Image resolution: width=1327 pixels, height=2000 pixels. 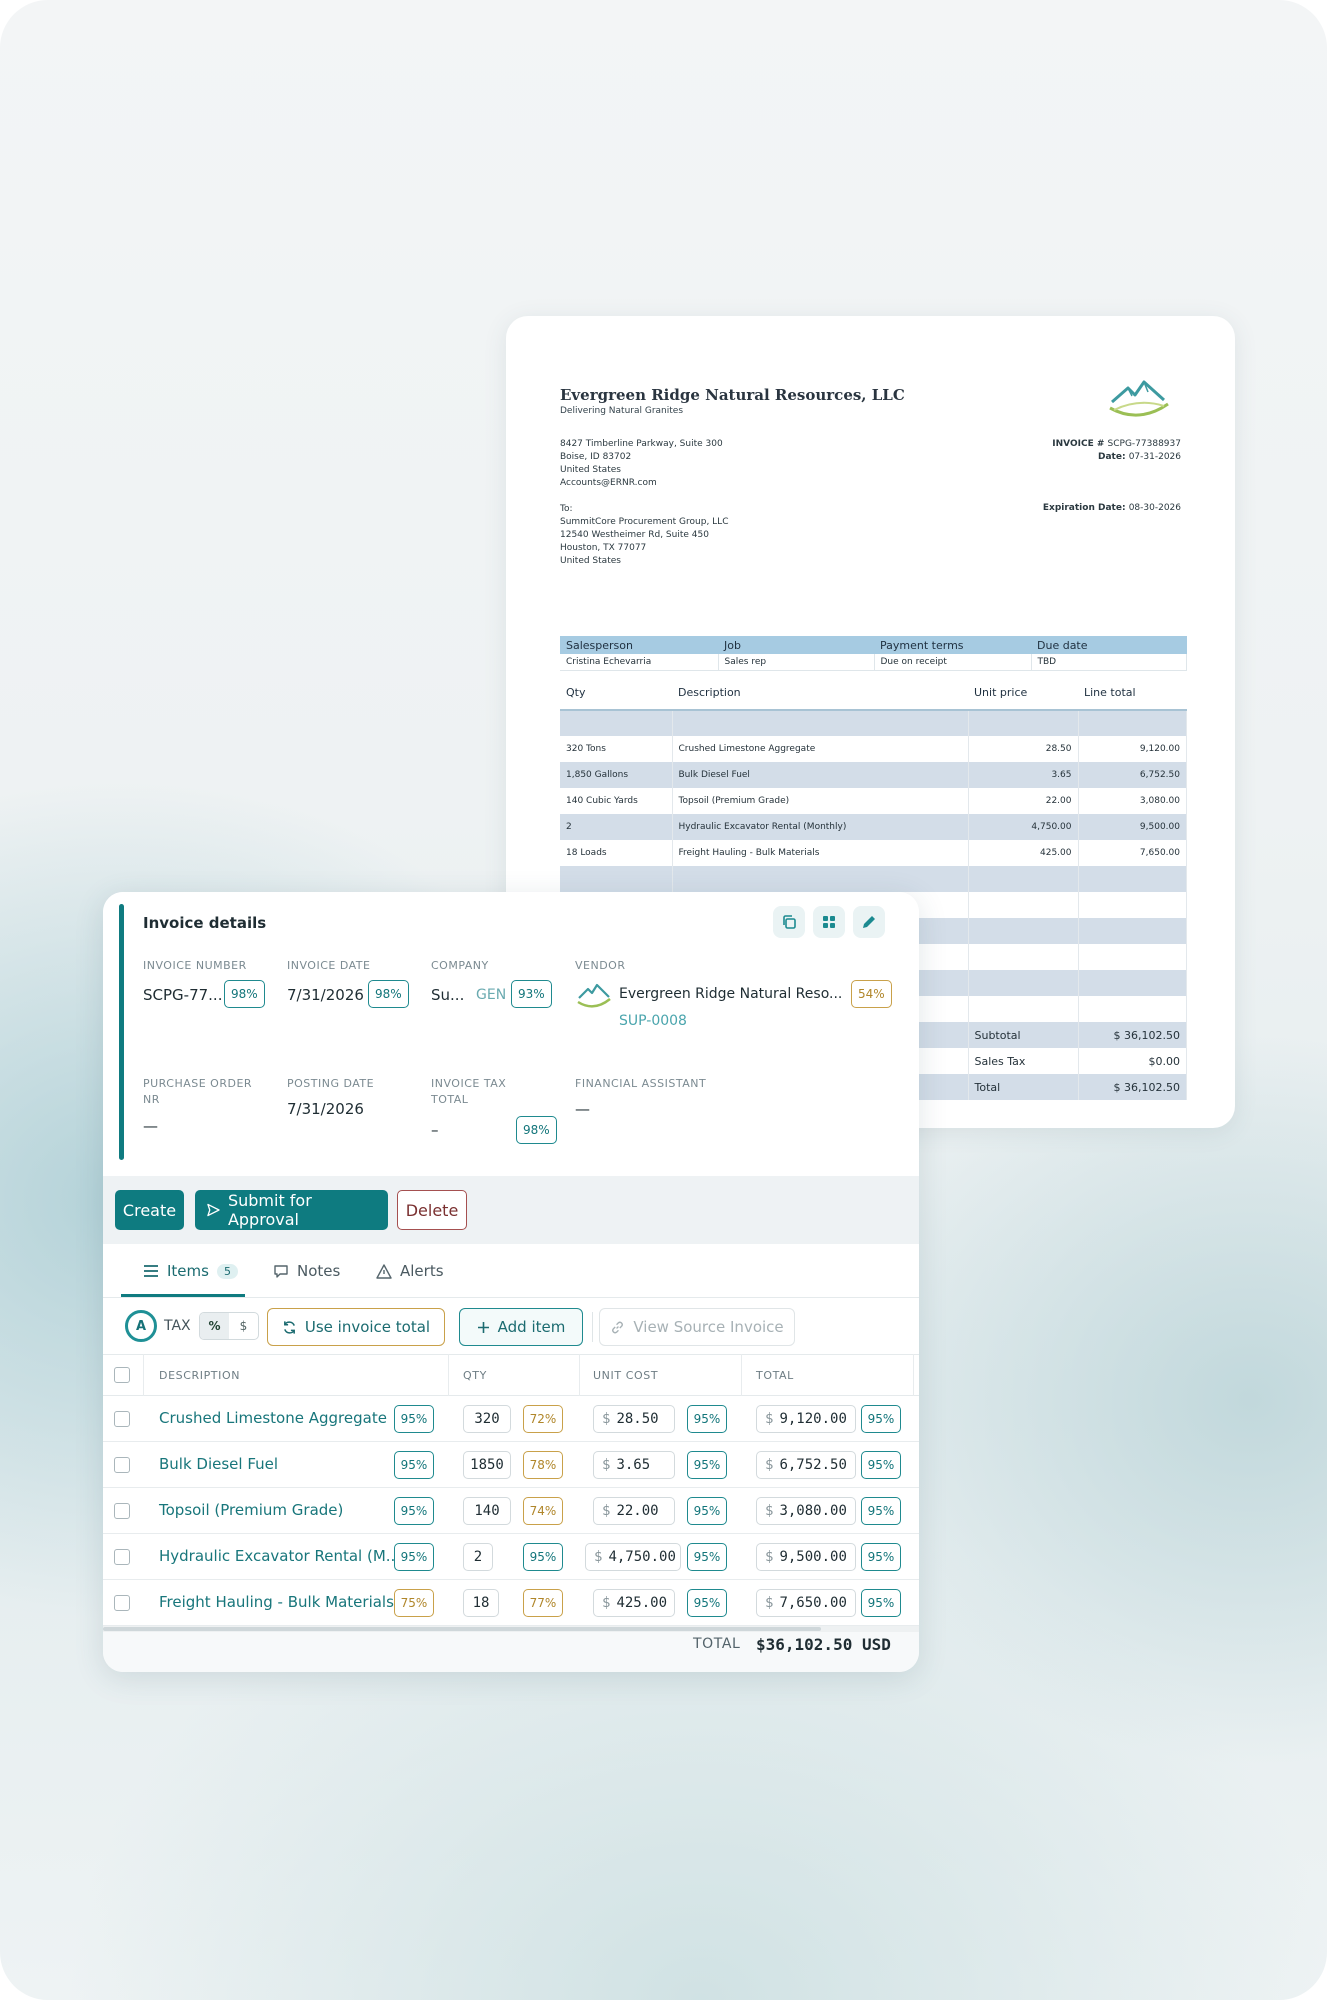 What do you see at coordinates (319, 1271) in the screenshot?
I see `tab-notes-label: Notes` at bounding box center [319, 1271].